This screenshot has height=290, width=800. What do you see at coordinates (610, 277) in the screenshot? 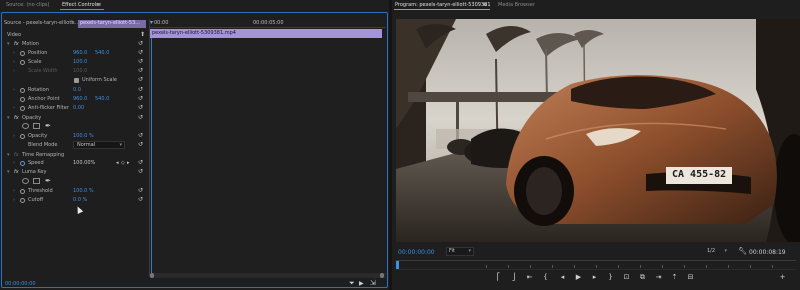
I see `go-to-out-icon: }` at bounding box center [610, 277].